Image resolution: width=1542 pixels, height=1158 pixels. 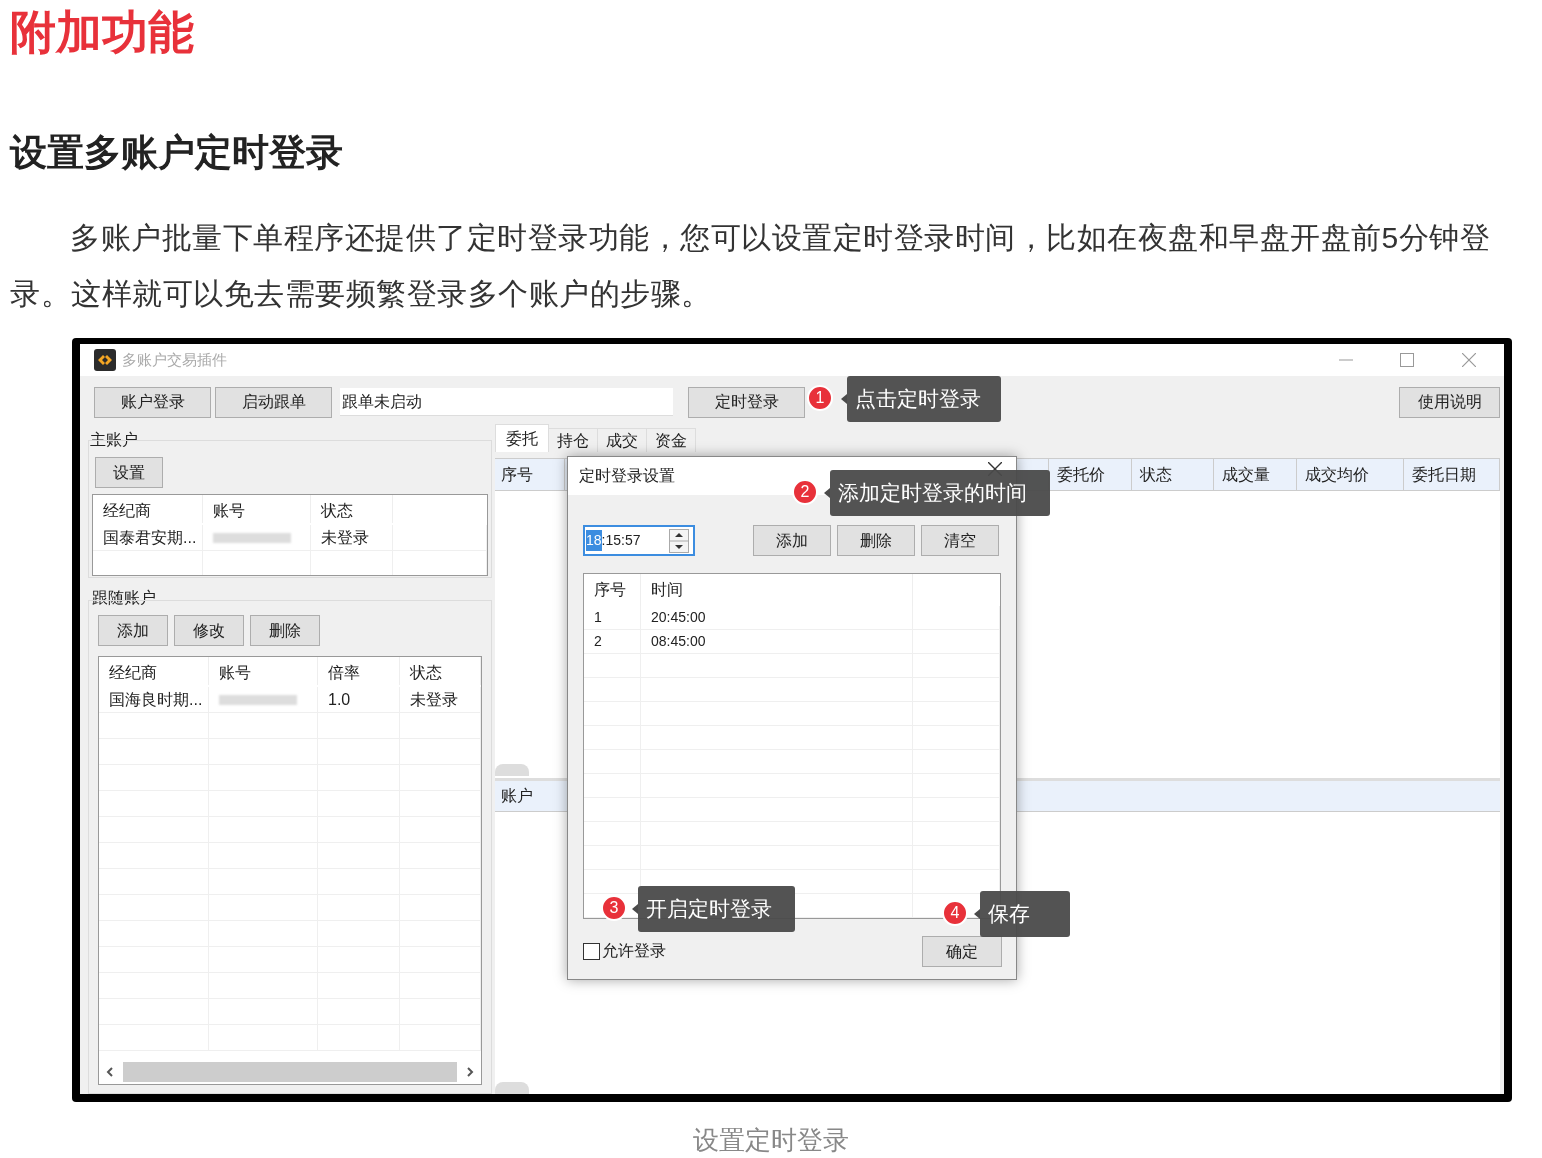 What do you see at coordinates (751, 266) in the screenshot?
I see `article-paragraph: 多账户批量下单程序还提供了定时登录功能，您可以设置定时登录时间，比如在夜盘和早盘开盘前5分钟登录。这样就可以免去需要频繁登录多个账户的步骤。` at bounding box center [751, 266].